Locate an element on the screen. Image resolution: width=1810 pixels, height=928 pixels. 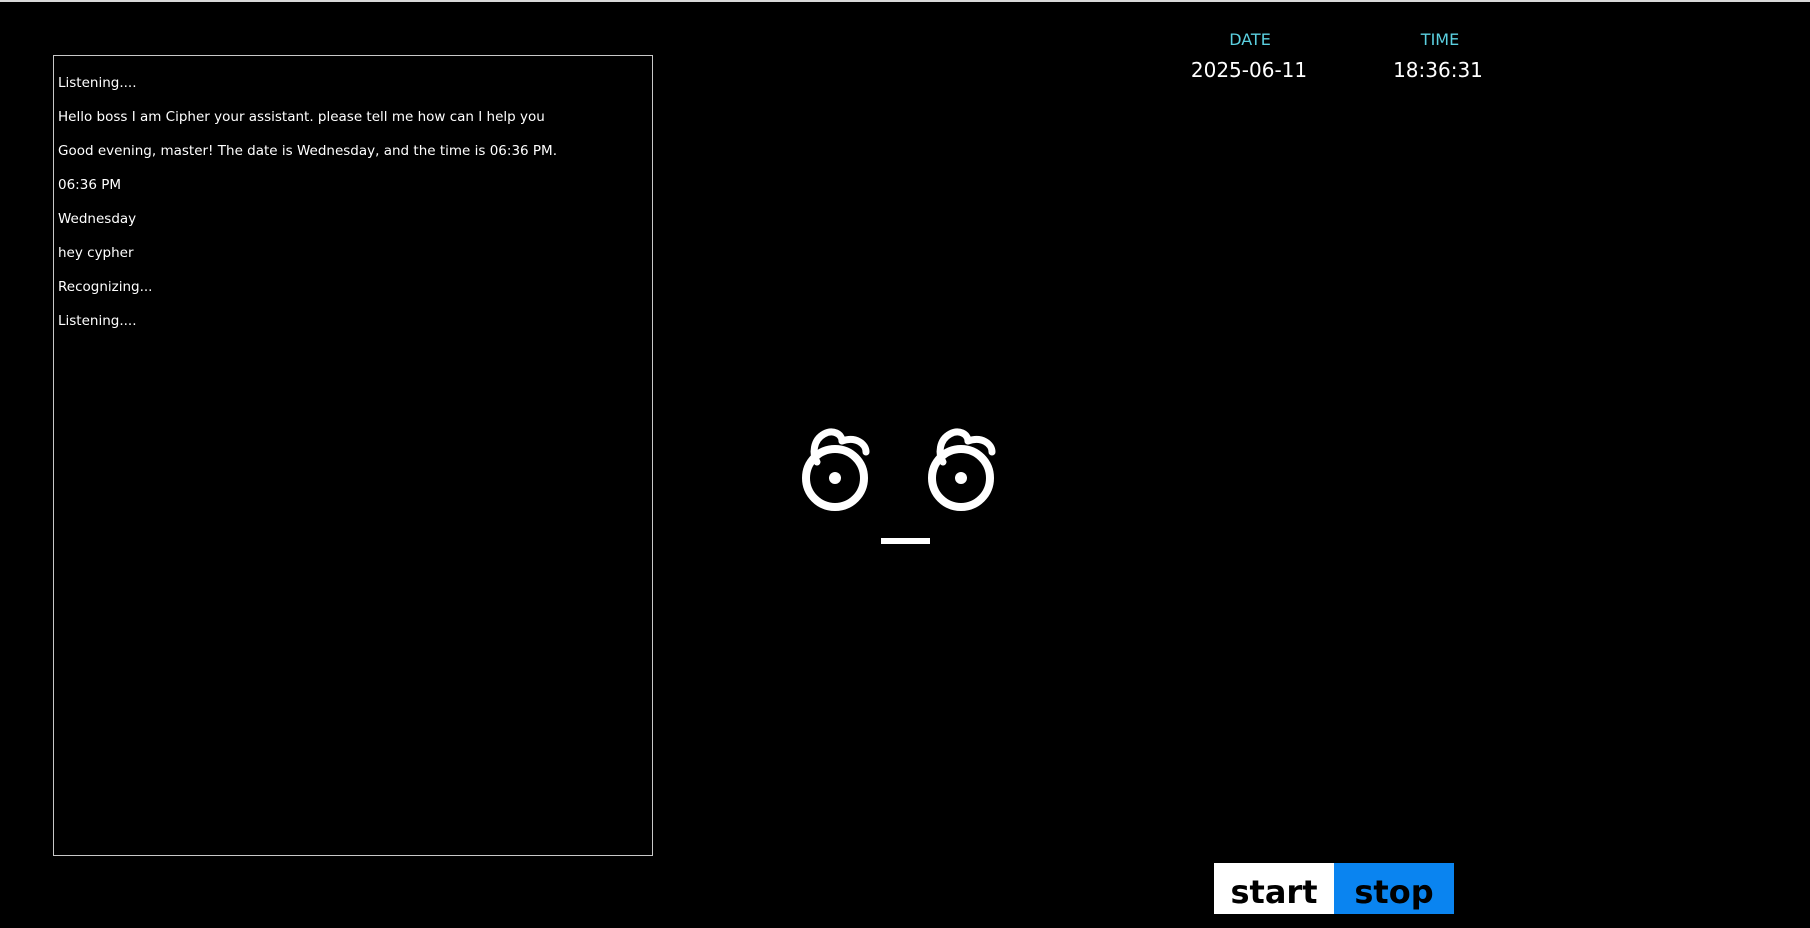
time-label: TIME is located at coordinates (1440, 39).